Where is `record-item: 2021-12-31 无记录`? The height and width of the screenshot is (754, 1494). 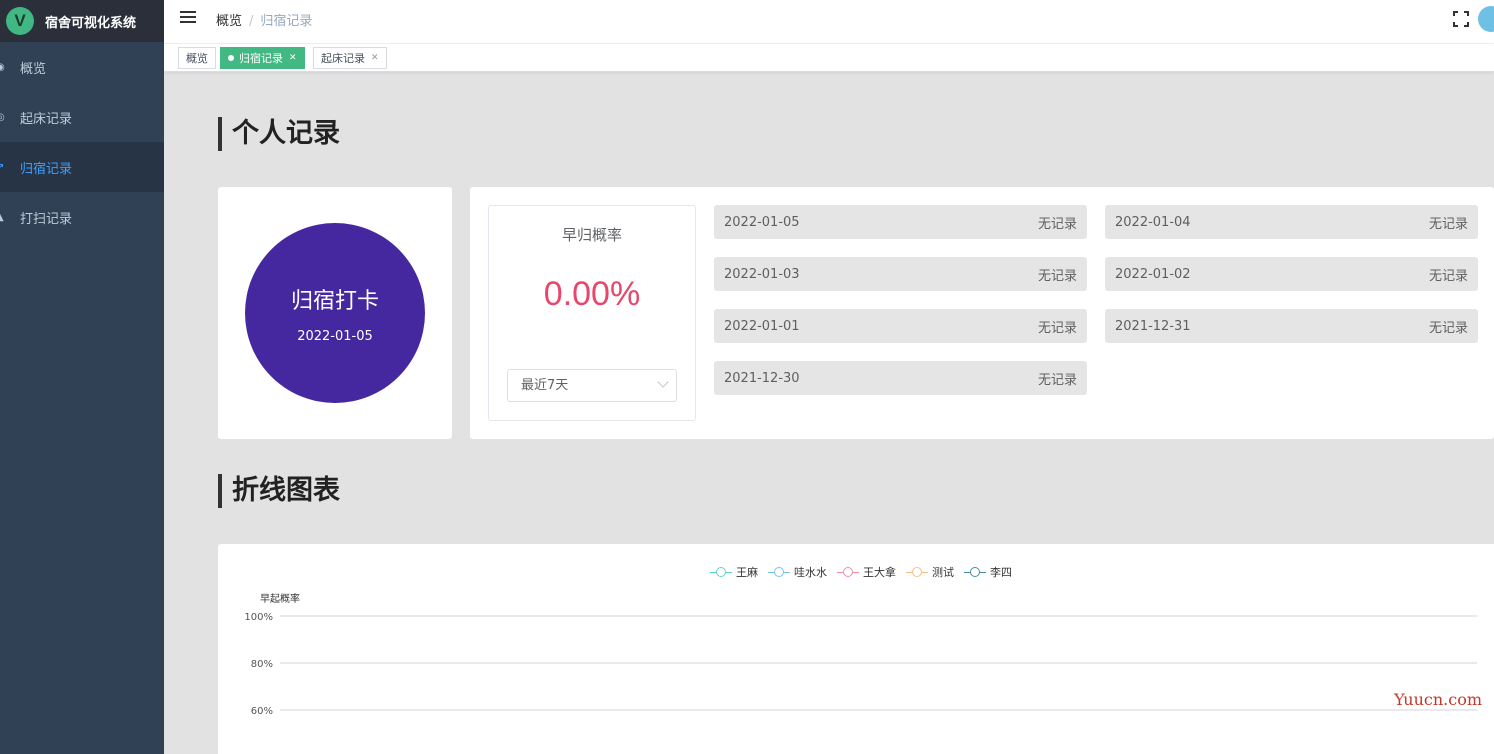
record-item: 2021-12-31 无记录 is located at coordinates (1291, 326).